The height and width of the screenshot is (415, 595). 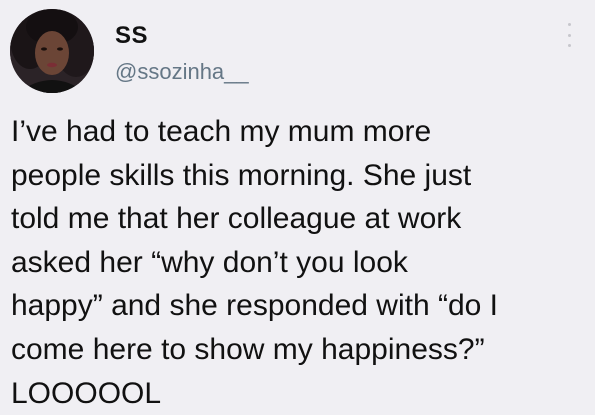 I want to click on avatar, so click(x=52, y=51).